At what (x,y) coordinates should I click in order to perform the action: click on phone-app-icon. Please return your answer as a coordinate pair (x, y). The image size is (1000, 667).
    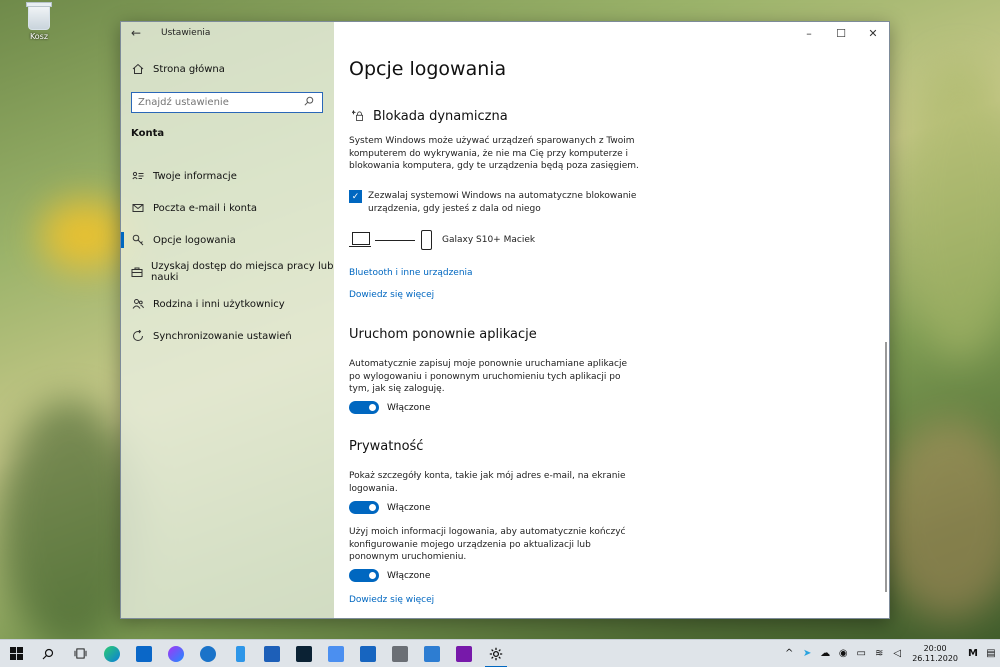
    Looking at the image, I should click on (240, 653).